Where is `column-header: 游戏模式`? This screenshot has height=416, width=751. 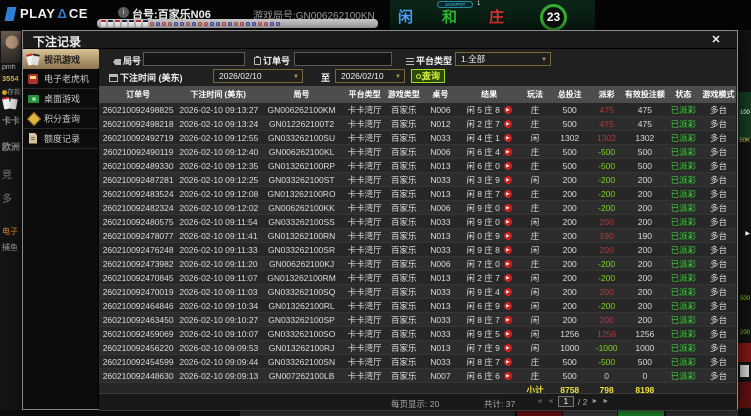
column-header: 游戏模式 is located at coordinates (718, 94).